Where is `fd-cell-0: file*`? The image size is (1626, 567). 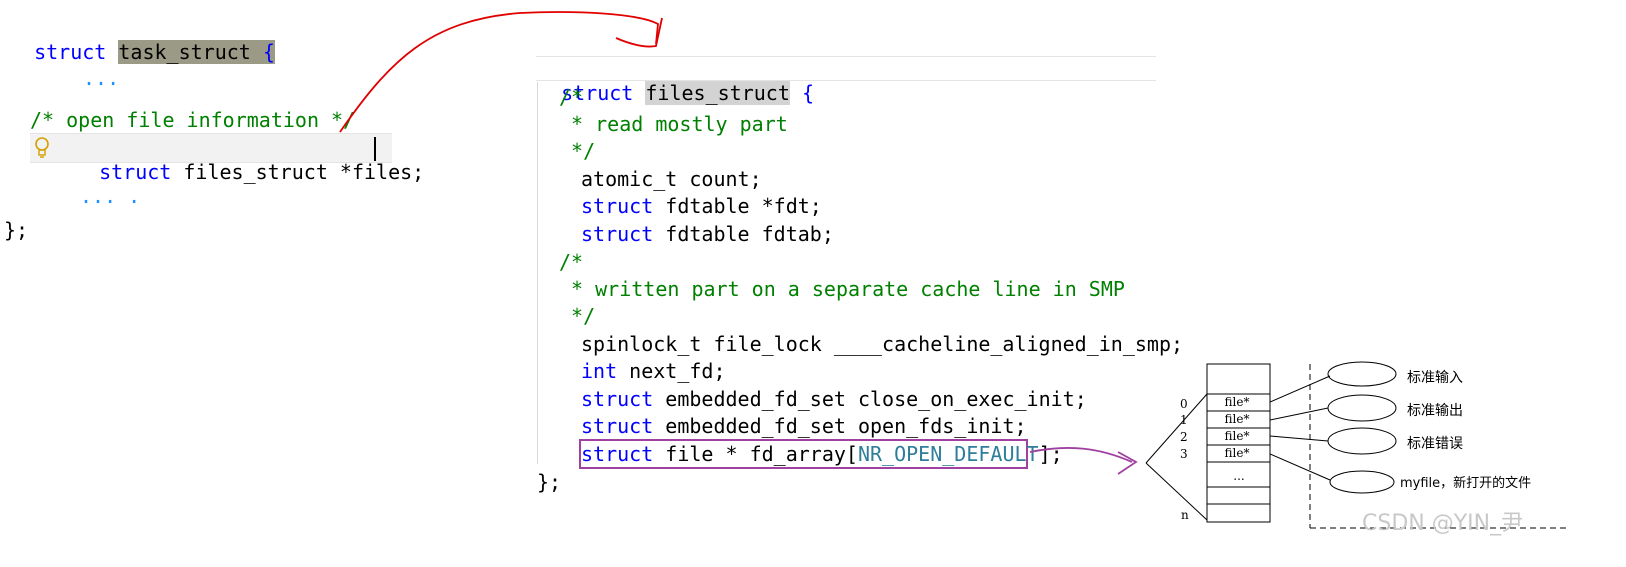
fd-cell-0: file* is located at coordinates (1237, 402).